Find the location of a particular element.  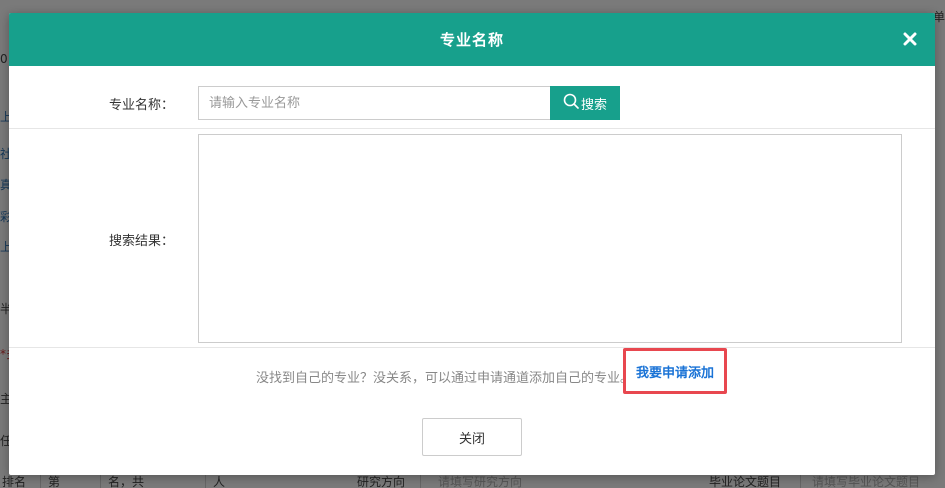

close-button: 关闭 is located at coordinates (472, 437).